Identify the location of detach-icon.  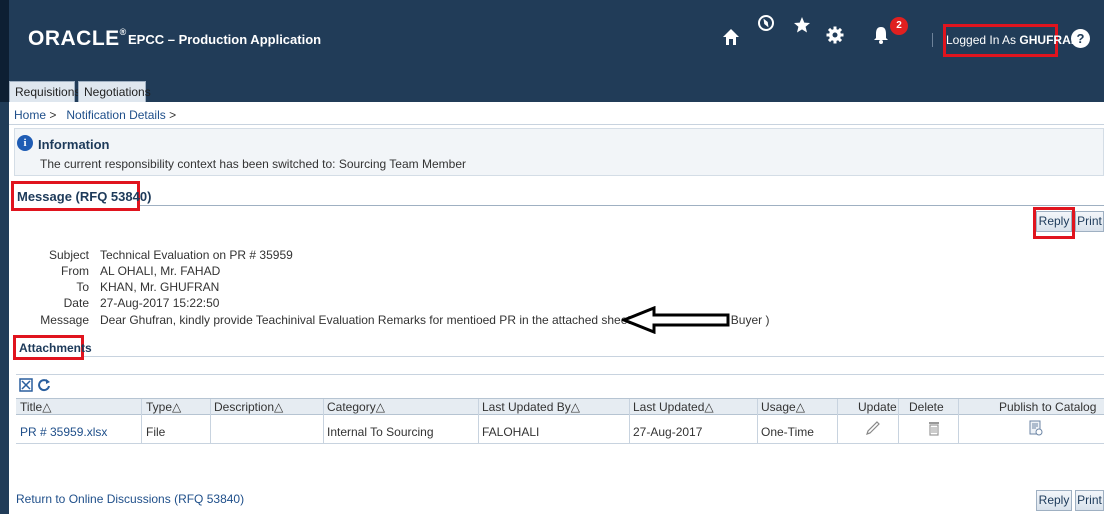
(26, 386).